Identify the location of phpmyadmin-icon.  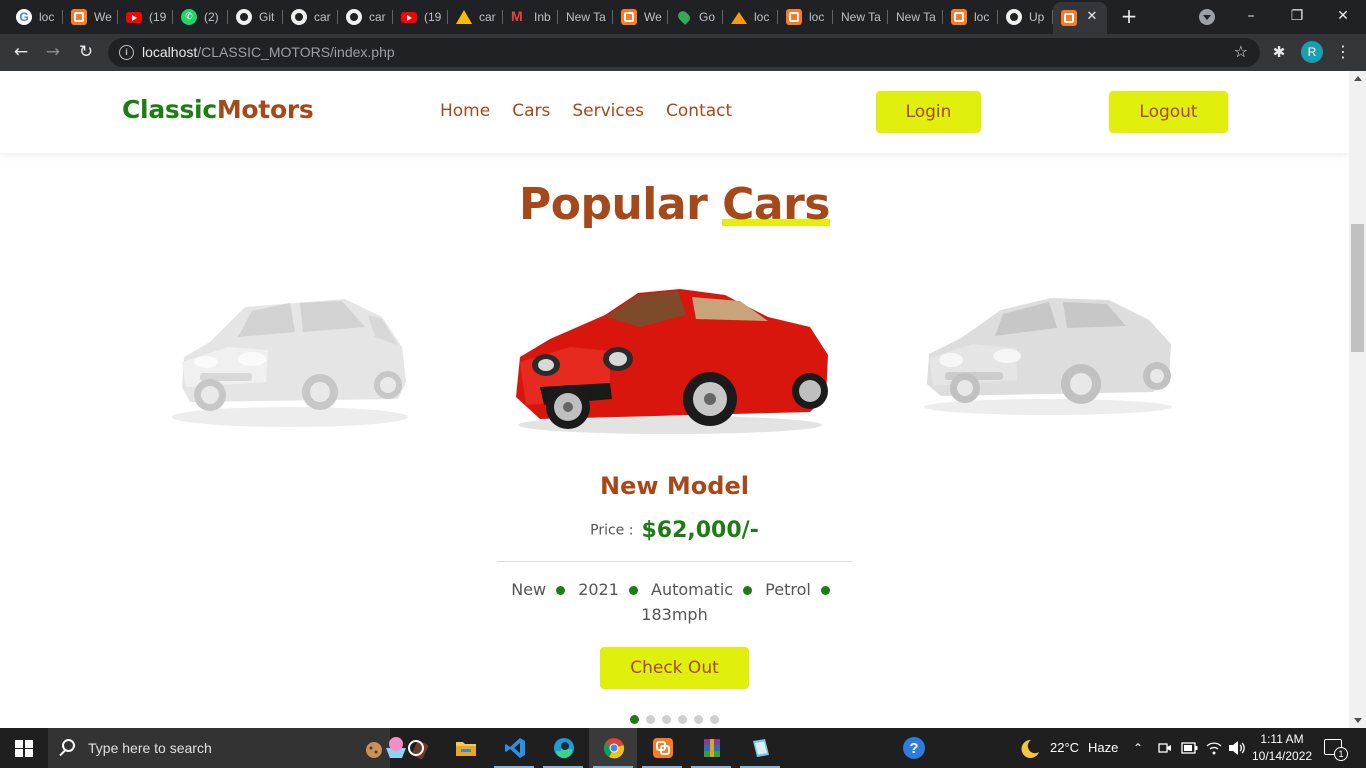
(739, 17).